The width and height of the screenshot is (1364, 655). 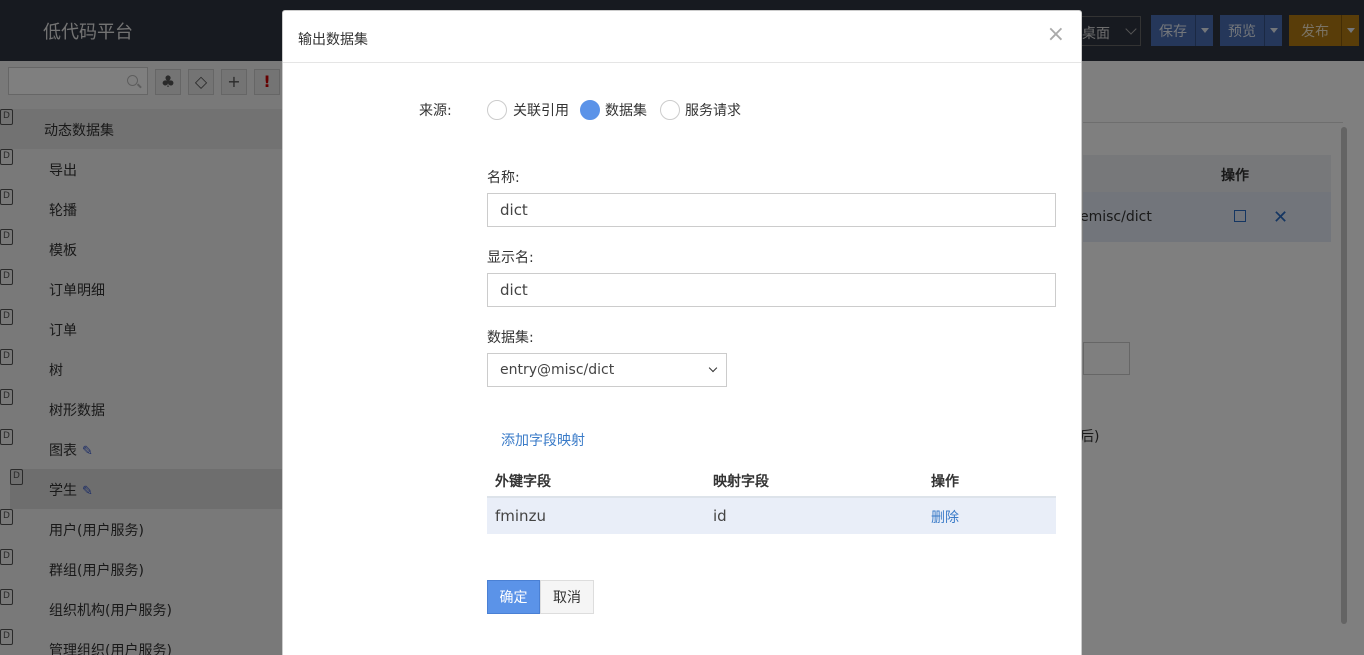 I want to click on radio-dataset-label: 数据集, so click(x=626, y=110).